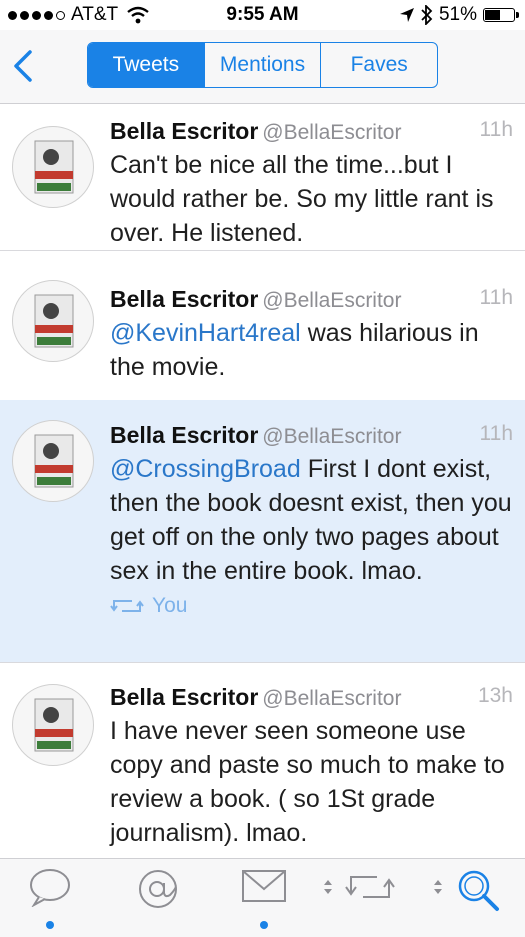 Image resolution: width=525 pixels, height=937 pixels. I want to click on timeline-segmented-control: Tweets Mentions Faves, so click(262, 65).